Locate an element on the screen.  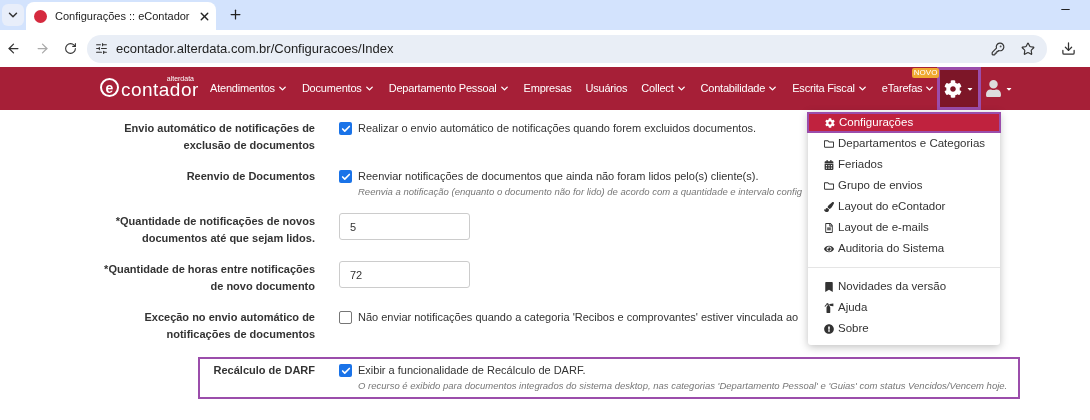
nav-menu-item: Collect is located at coordinates (664, 88).